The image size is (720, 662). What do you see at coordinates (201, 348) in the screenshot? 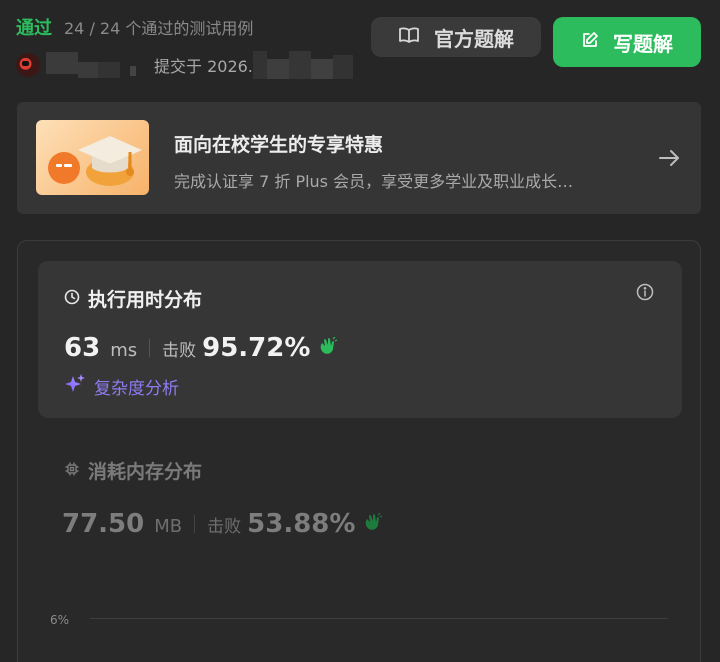
I see `runtime-metric: 63 ms 击败 95.72%` at bounding box center [201, 348].